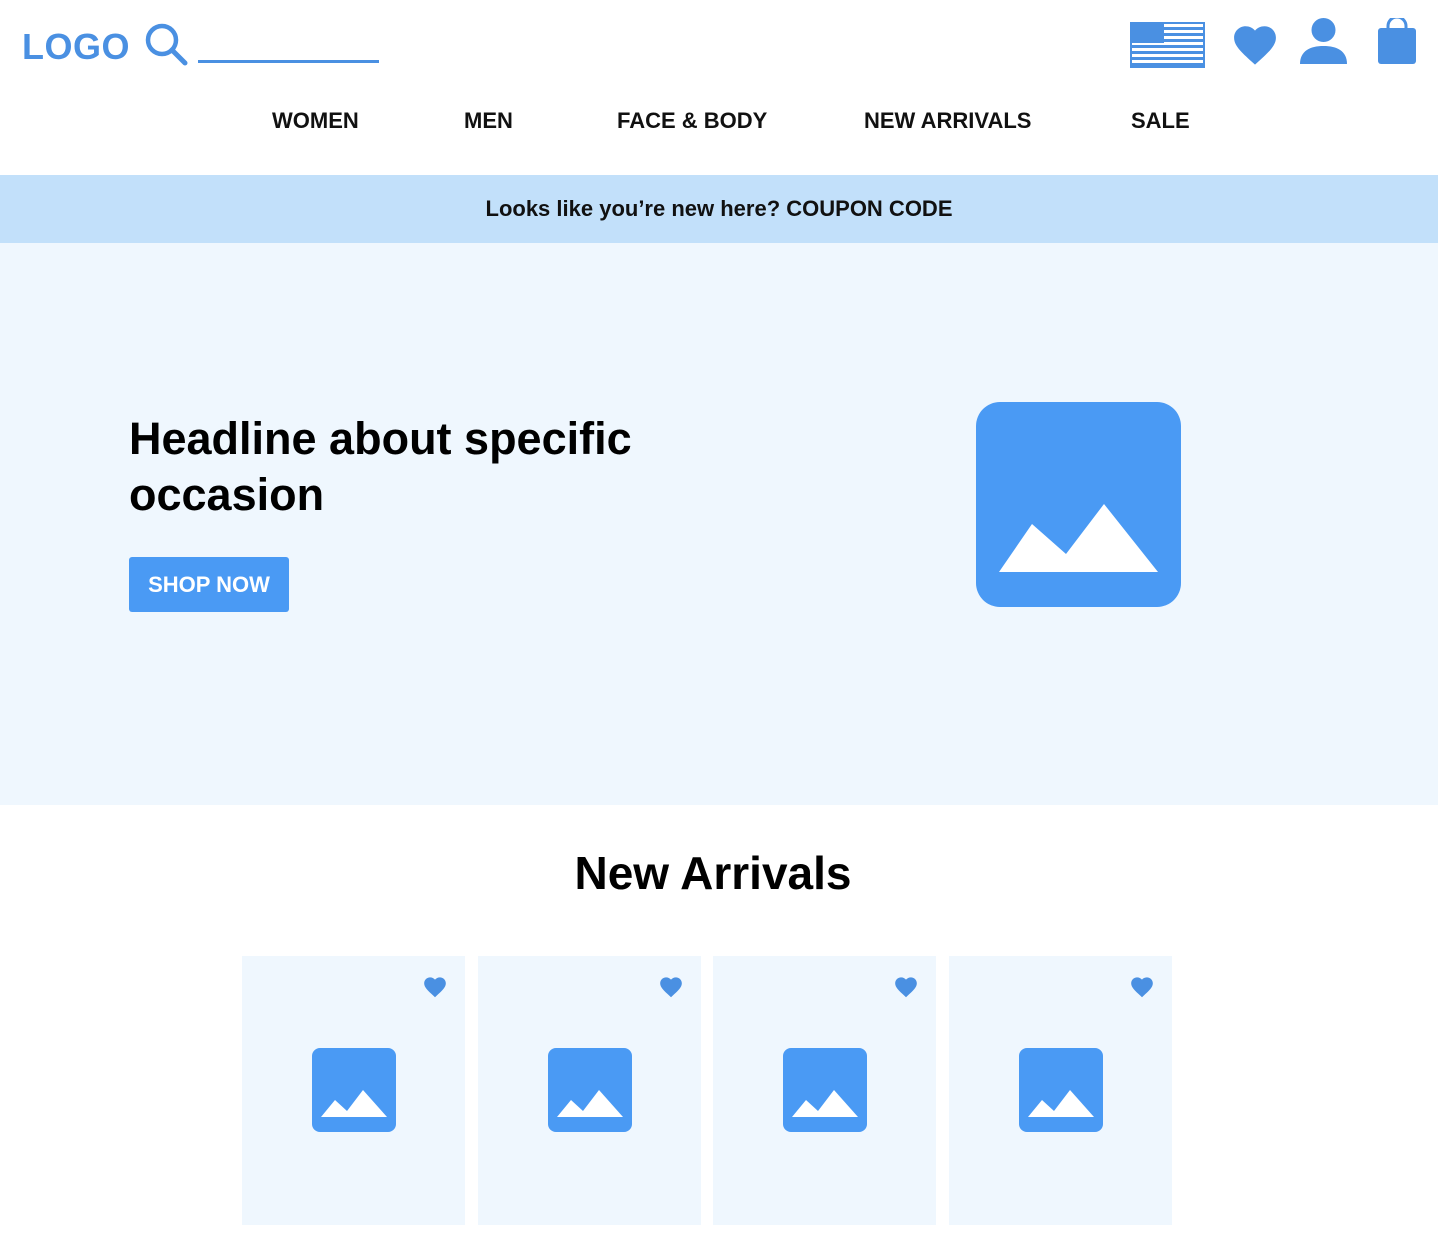 The height and width of the screenshot is (1238, 1438). Describe the element at coordinates (315, 121) in the screenshot. I see `nav-item-women: WOMEN` at that location.